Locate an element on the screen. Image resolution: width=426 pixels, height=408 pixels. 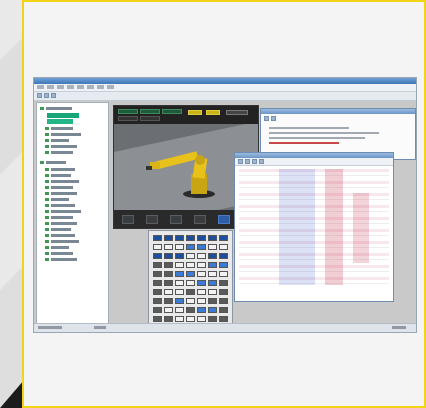
menu-bar is located at coordinates (225, 88).